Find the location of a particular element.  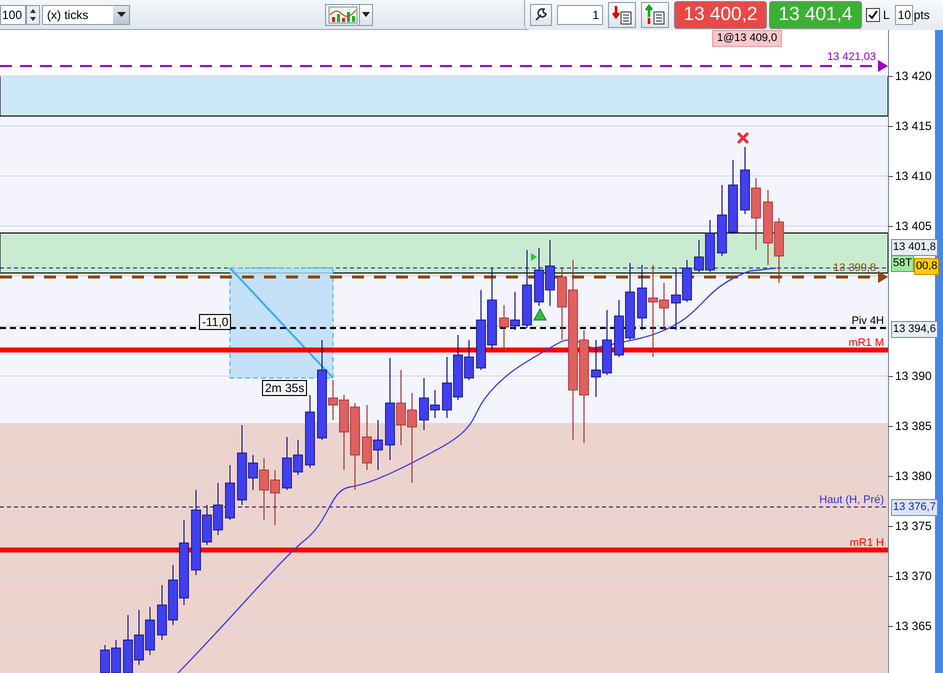

price-tag: 00,8 is located at coordinates (927, 266).